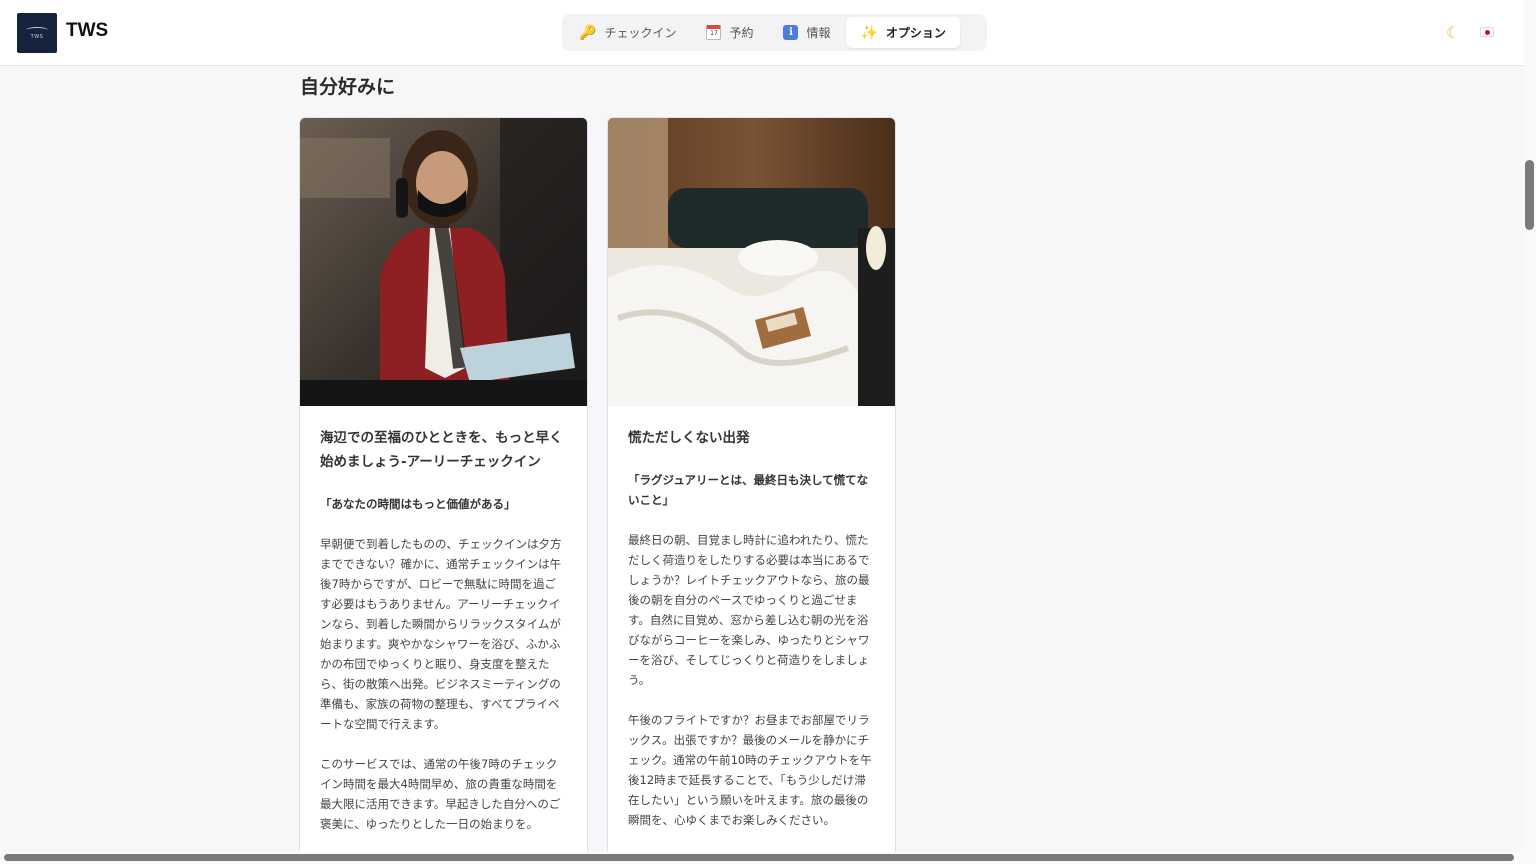 This screenshot has width=1536, height=864. What do you see at coordinates (741, 33) in the screenshot?
I see `nav-tab-label: 予約` at bounding box center [741, 33].